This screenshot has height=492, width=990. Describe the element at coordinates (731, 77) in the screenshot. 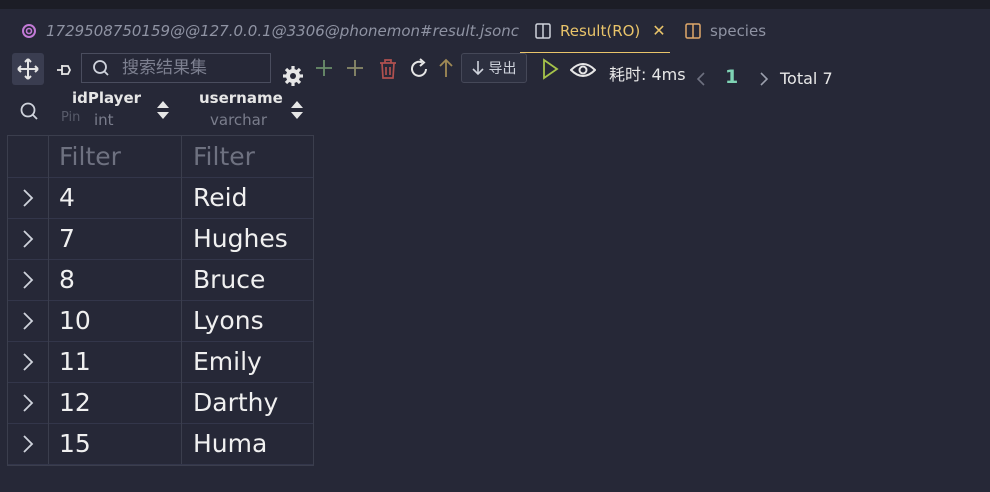

I see `page-number: 1` at that location.